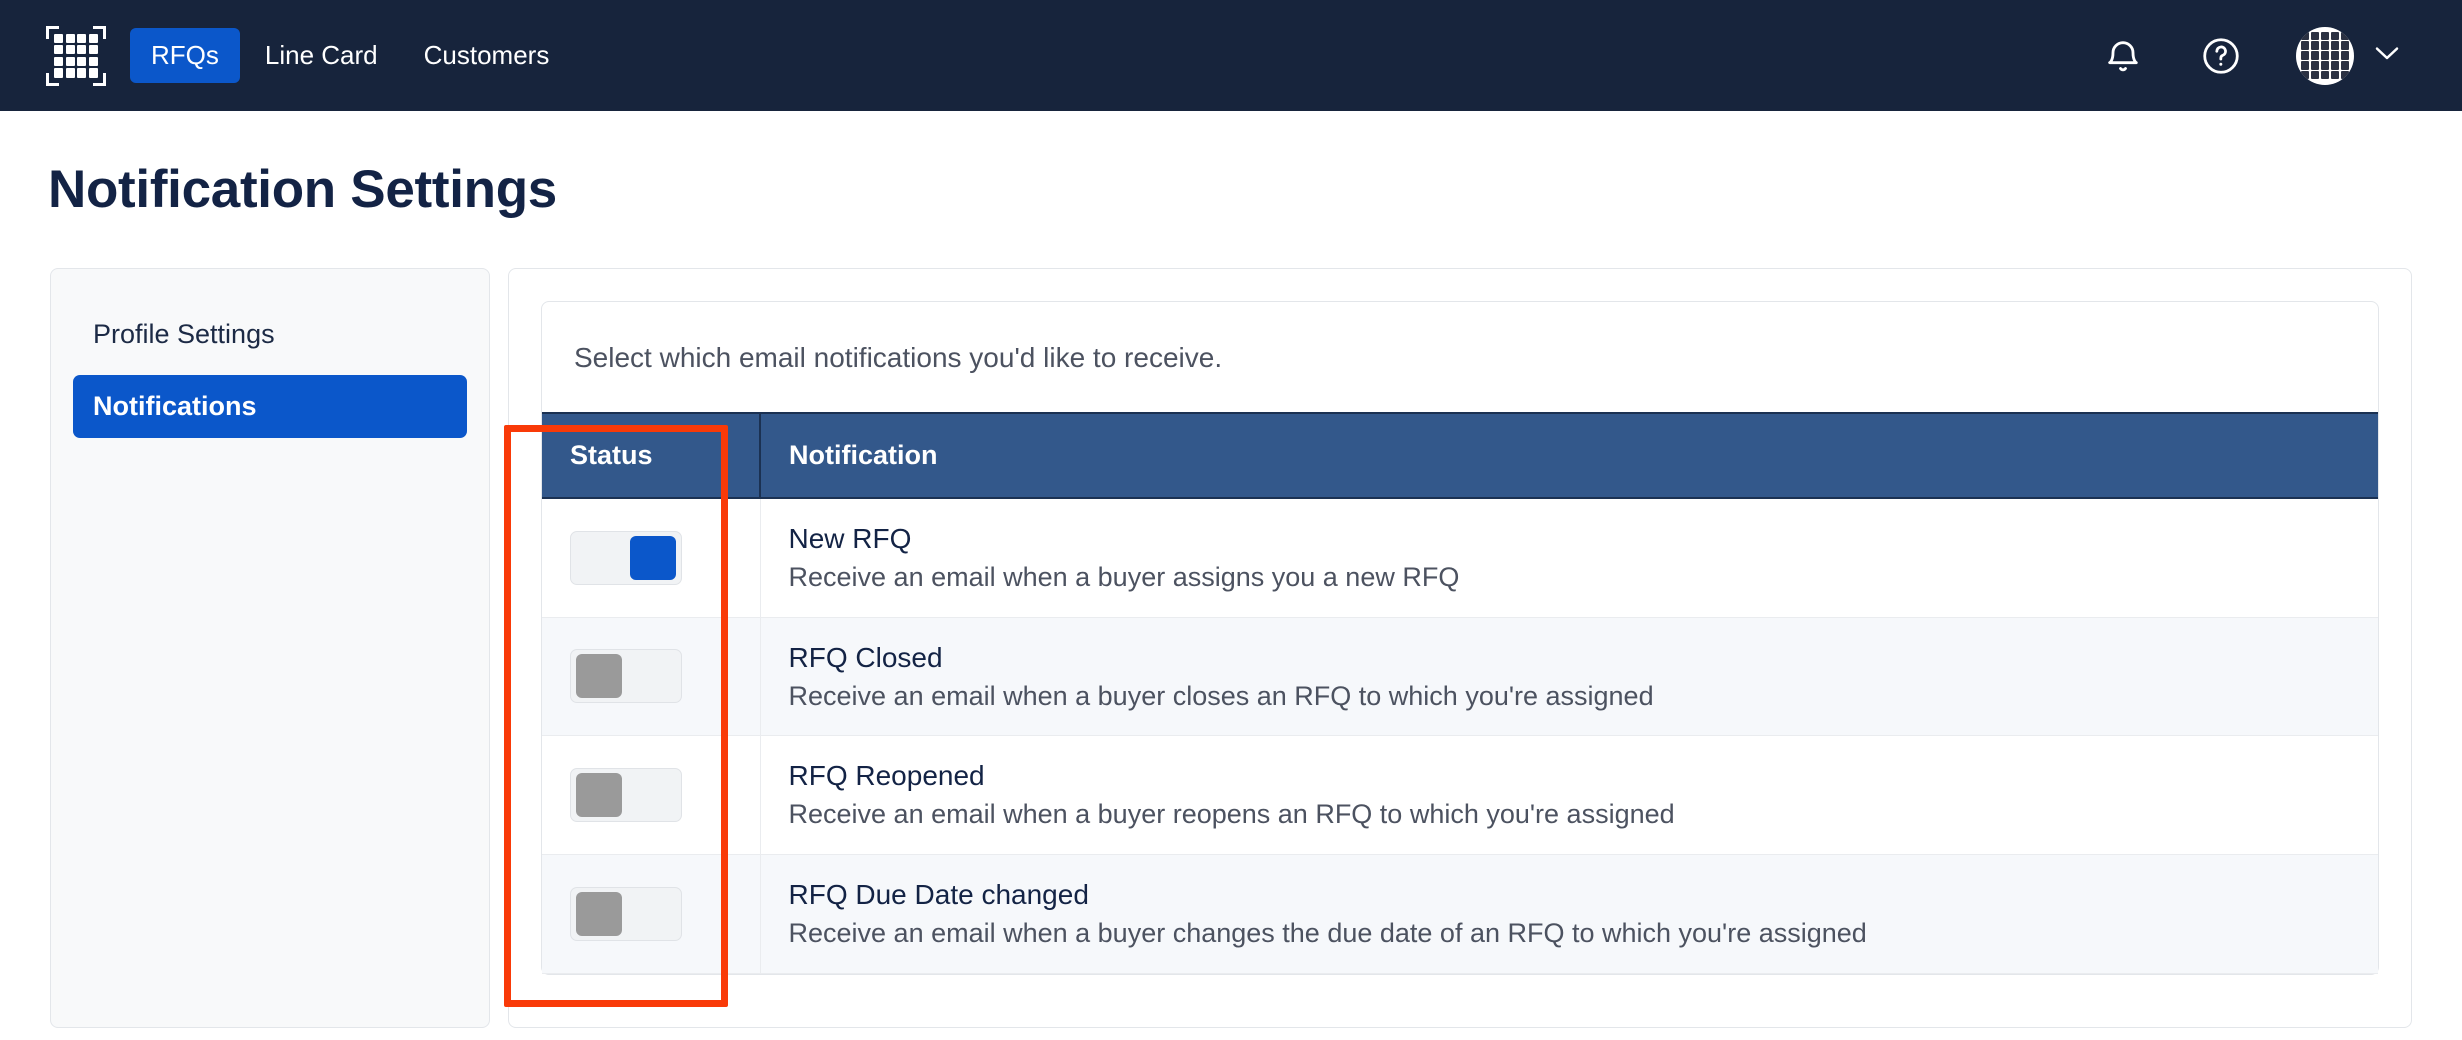  Describe the element at coordinates (270, 406) in the screenshot. I see `sidebar-item-notifications: Notifications` at that location.